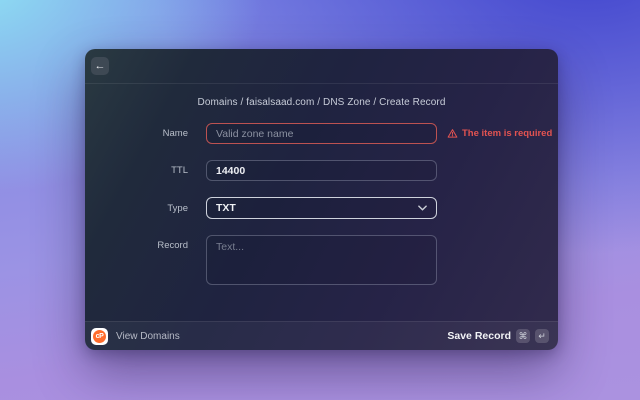 This screenshot has width=640, height=400. I want to click on type-select: TXT, so click(321, 208).